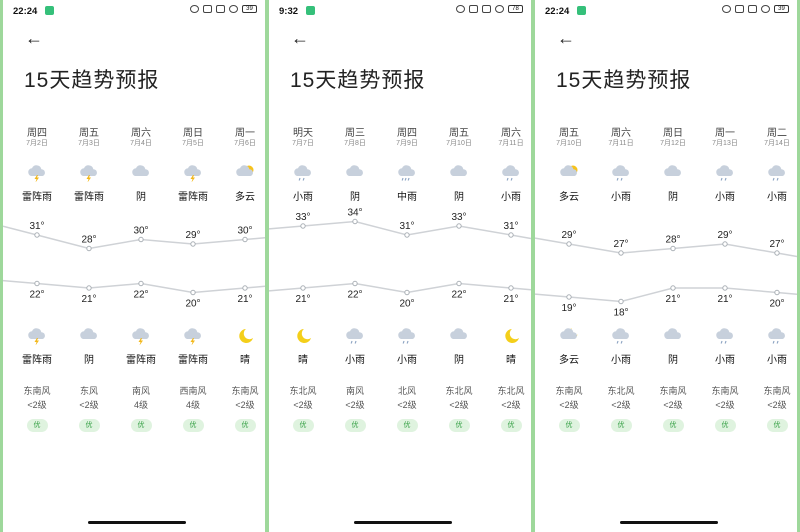  Describe the element at coordinates (407, 174) in the screenshot. I see `moderate-rain-icon` at that location.